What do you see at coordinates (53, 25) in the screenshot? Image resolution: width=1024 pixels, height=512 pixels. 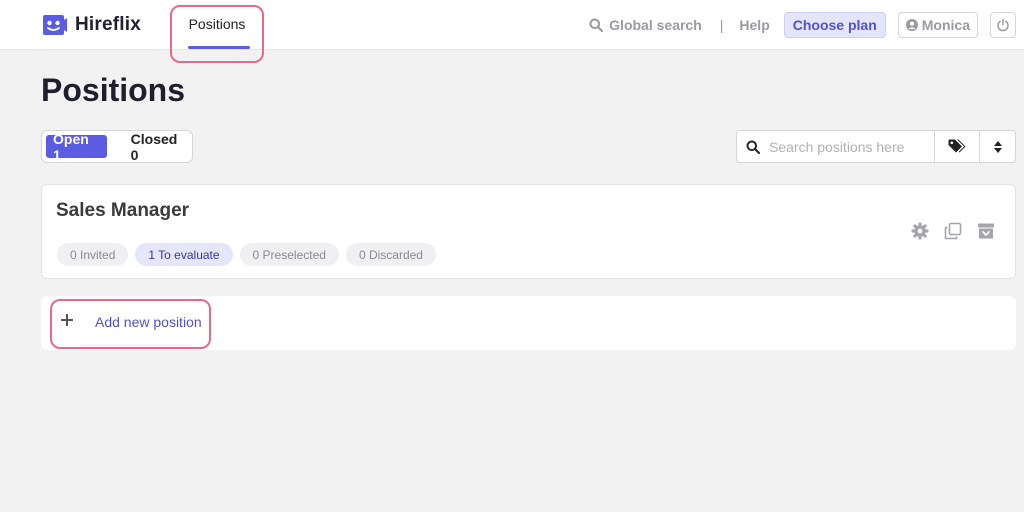 I see `hireflix-logo-icon` at bounding box center [53, 25].